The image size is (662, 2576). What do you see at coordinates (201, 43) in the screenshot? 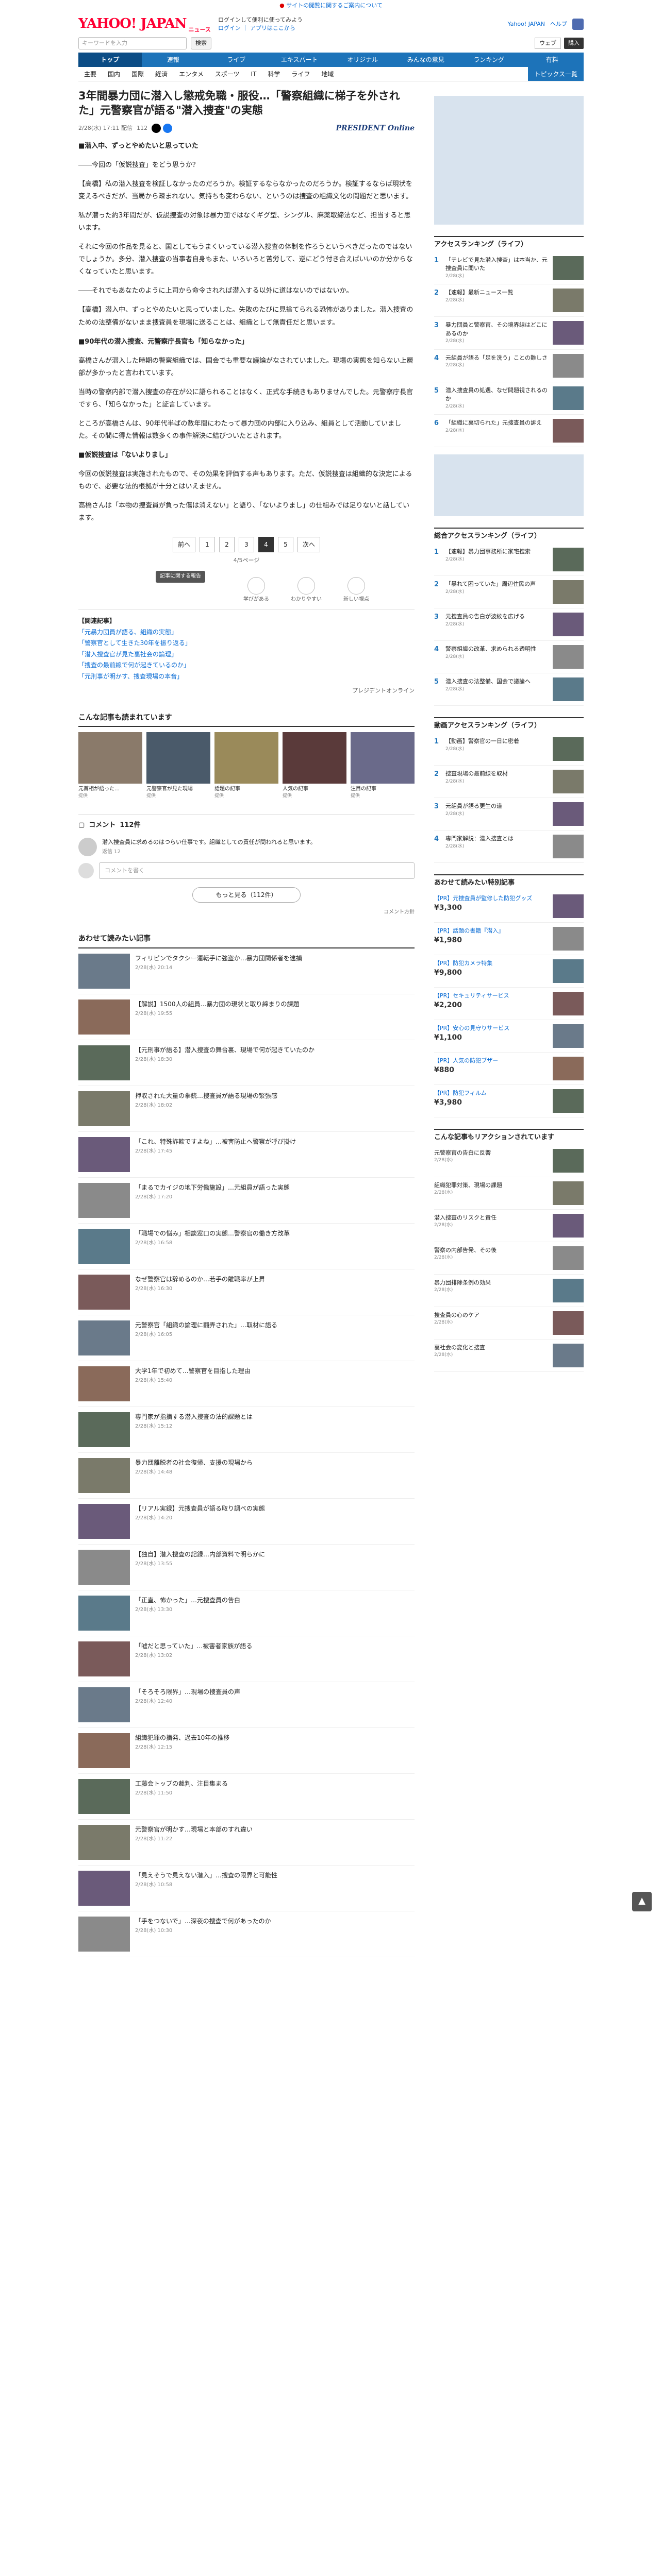
I see `search-button: 検索` at bounding box center [201, 43].